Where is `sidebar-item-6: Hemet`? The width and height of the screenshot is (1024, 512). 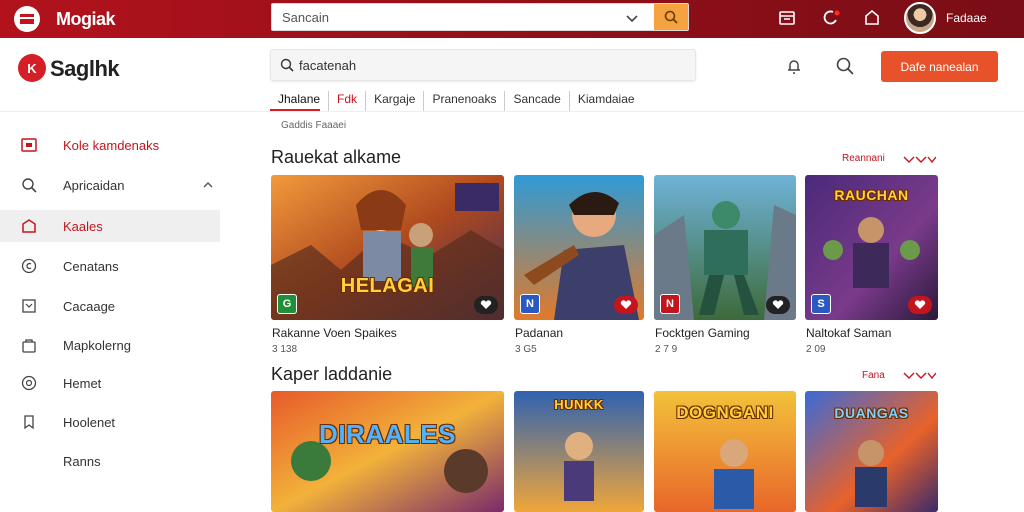
sidebar-item-6: Hemet is located at coordinates (110, 383).